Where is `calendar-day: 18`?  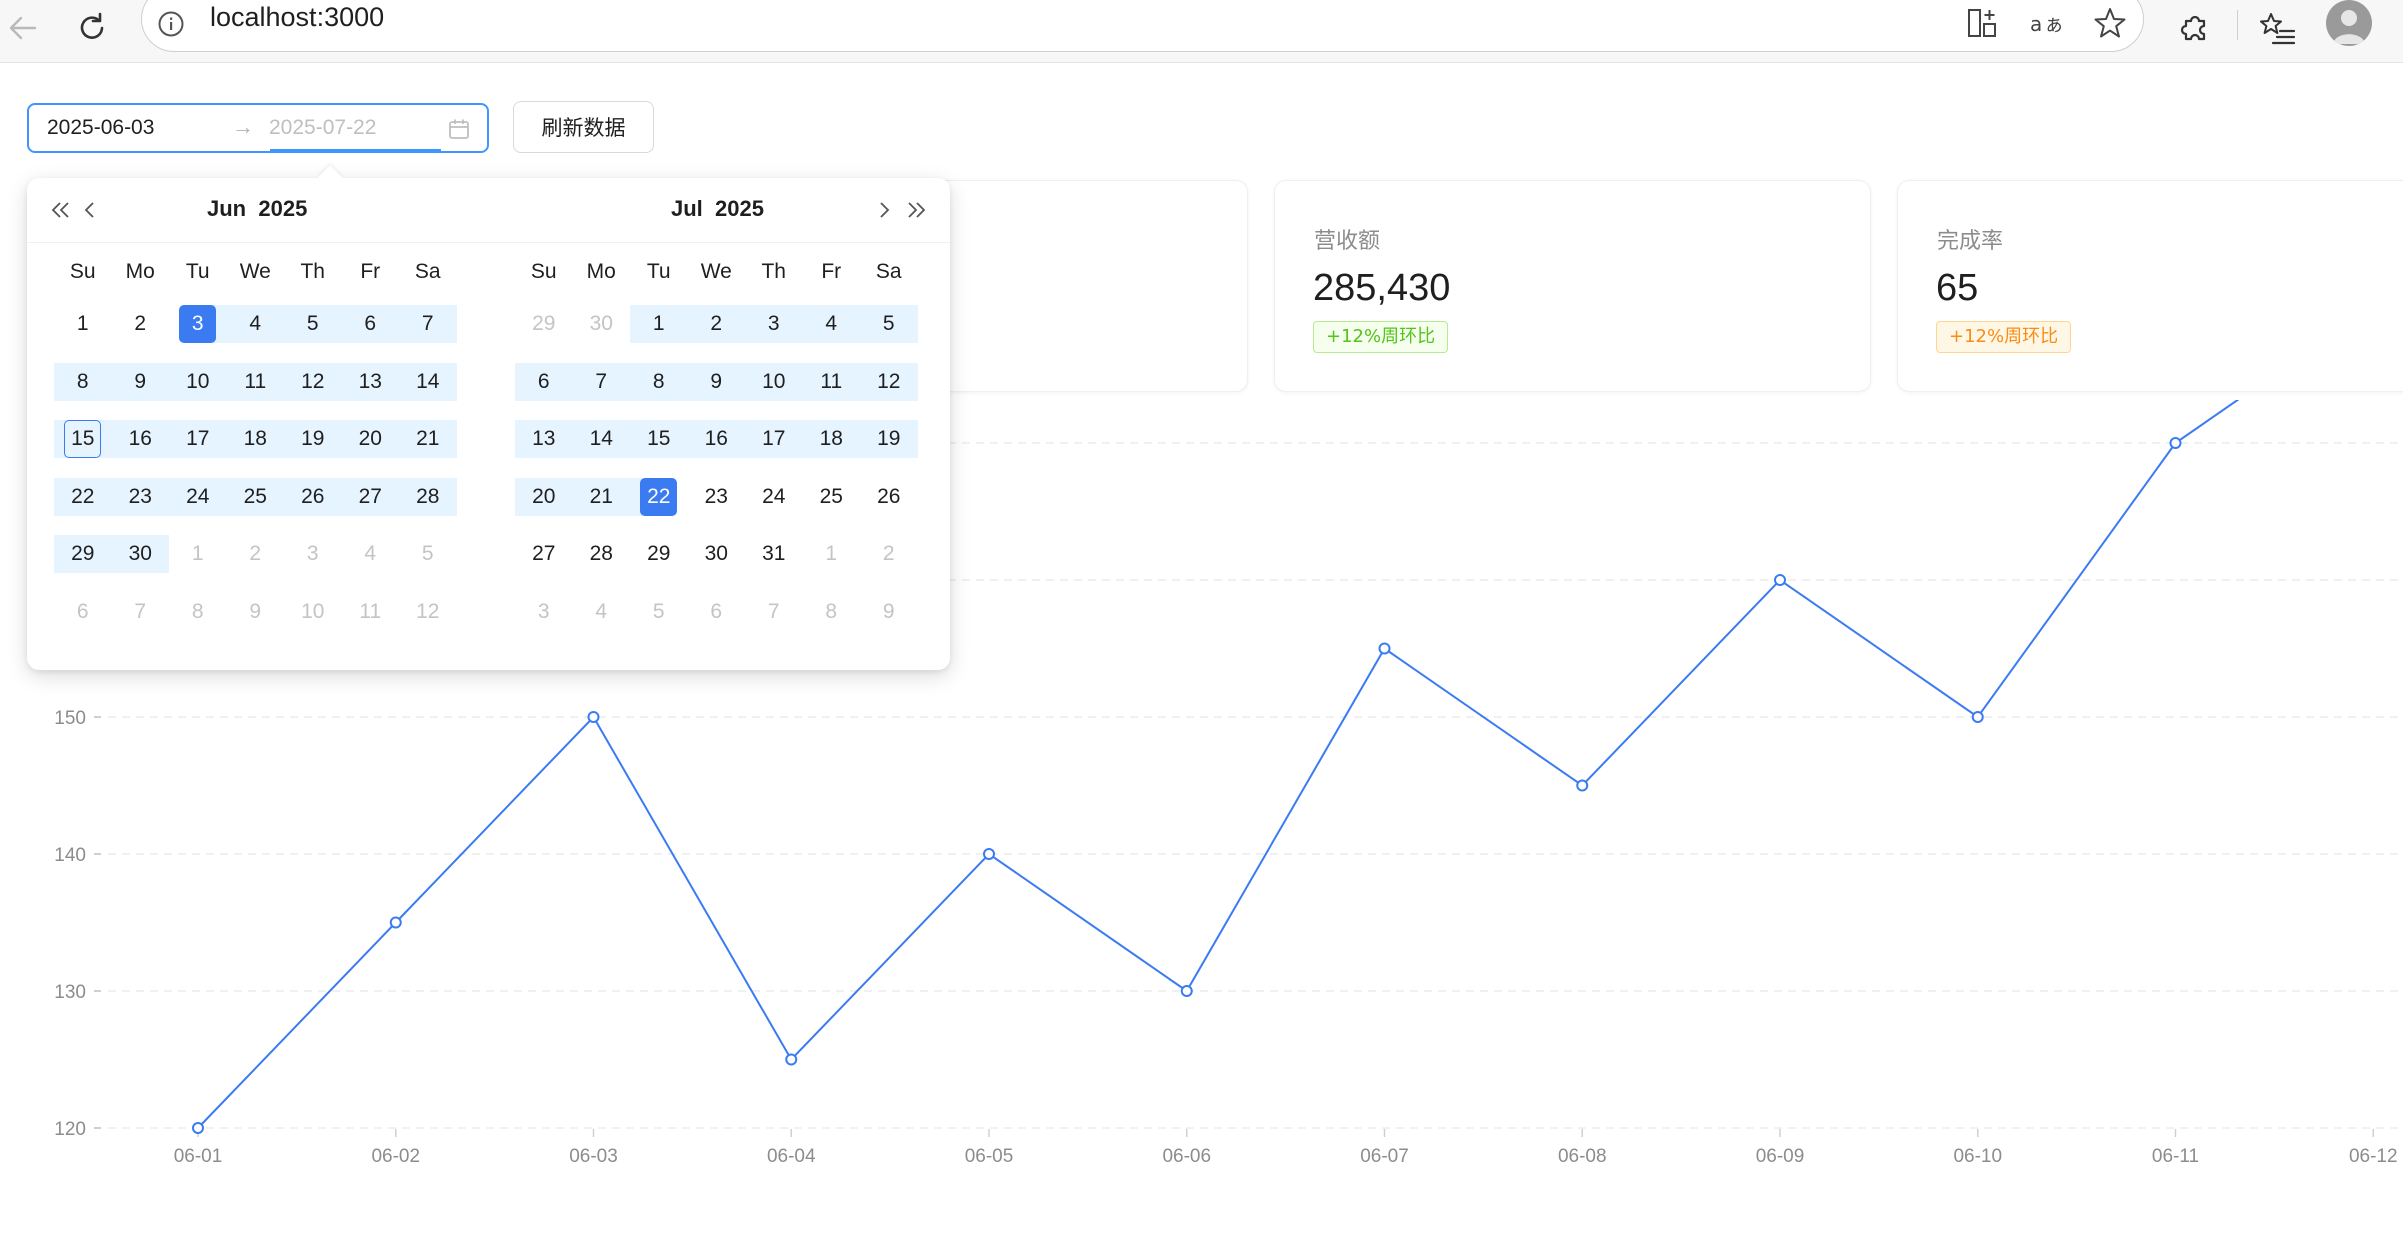
calendar-day: 18 is located at coordinates (256, 439).